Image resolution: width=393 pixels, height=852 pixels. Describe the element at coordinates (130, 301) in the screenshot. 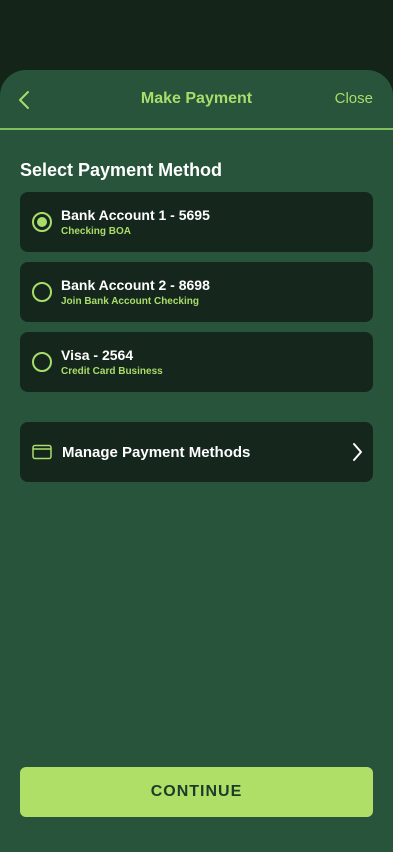

I see `method-subtitle: Join Bank Account Checking` at that location.